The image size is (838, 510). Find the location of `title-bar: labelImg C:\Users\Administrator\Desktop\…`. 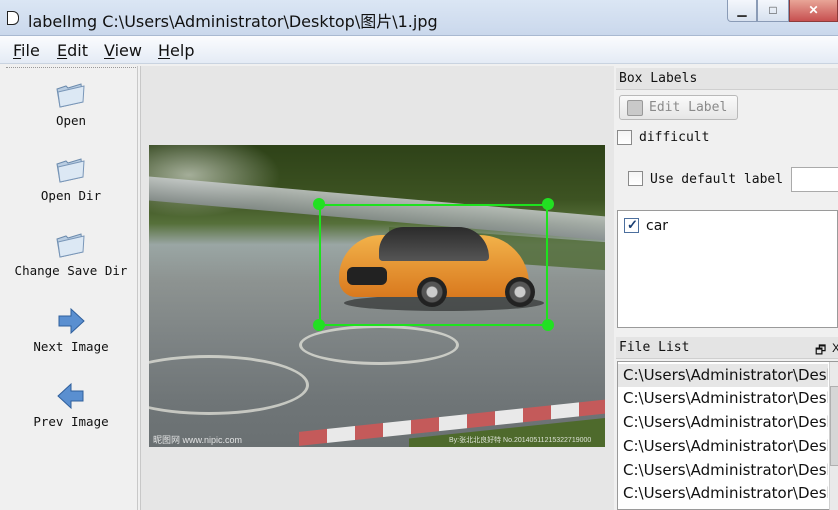

title-bar: labelImg C:\Users\Administrator\Desktop\… is located at coordinates (419, 18).